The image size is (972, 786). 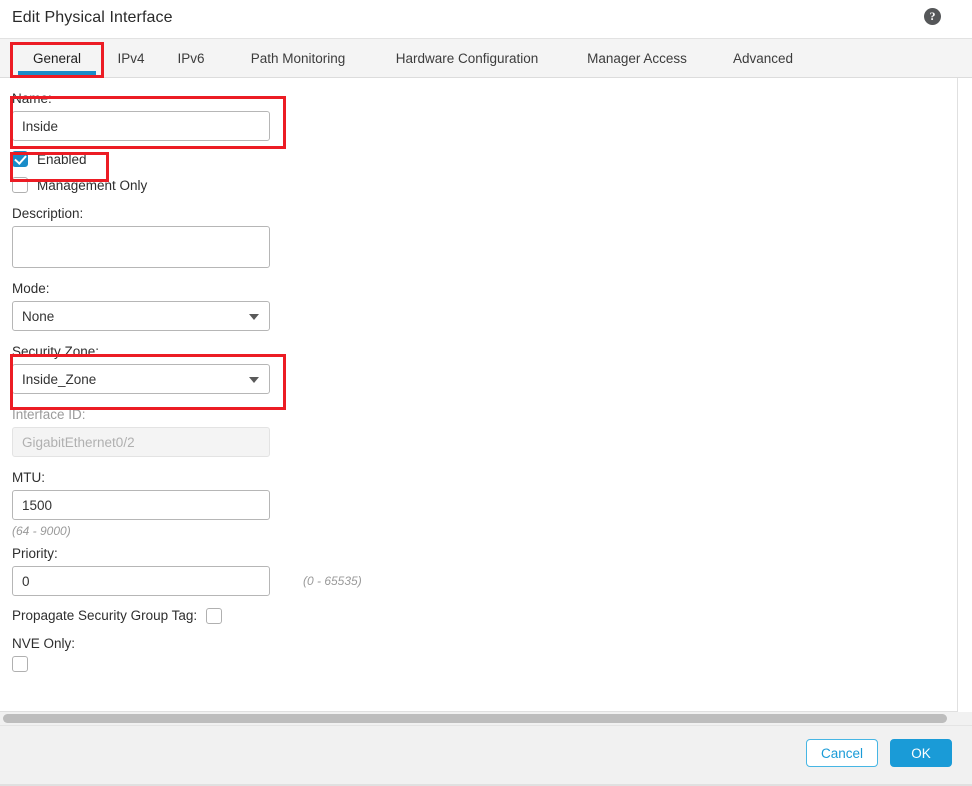 What do you see at coordinates (486, 755) in the screenshot?
I see `dialog-footer: Cancel OK` at bounding box center [486, 755].